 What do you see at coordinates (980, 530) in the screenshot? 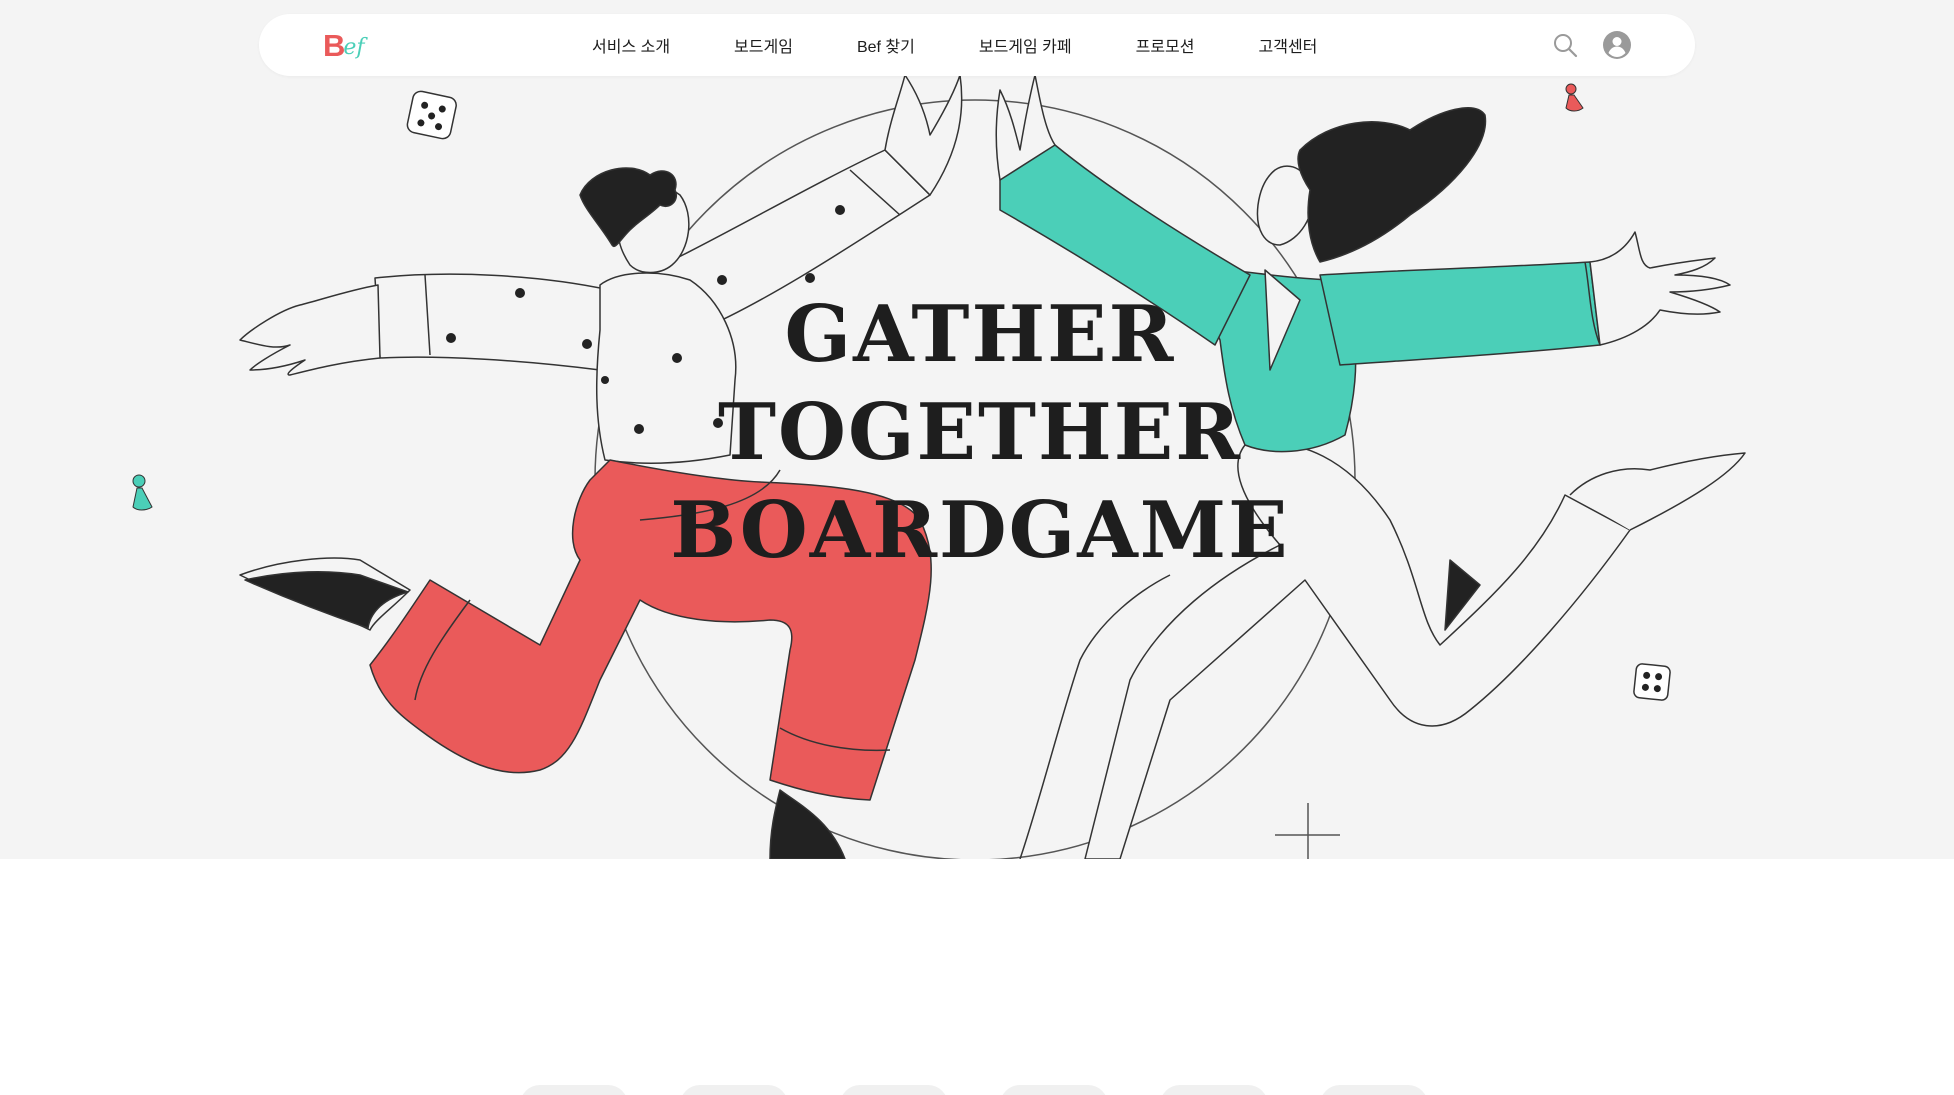
I see `hero-title-line-3: BOARDGAME` at bounding box center [980, 530].